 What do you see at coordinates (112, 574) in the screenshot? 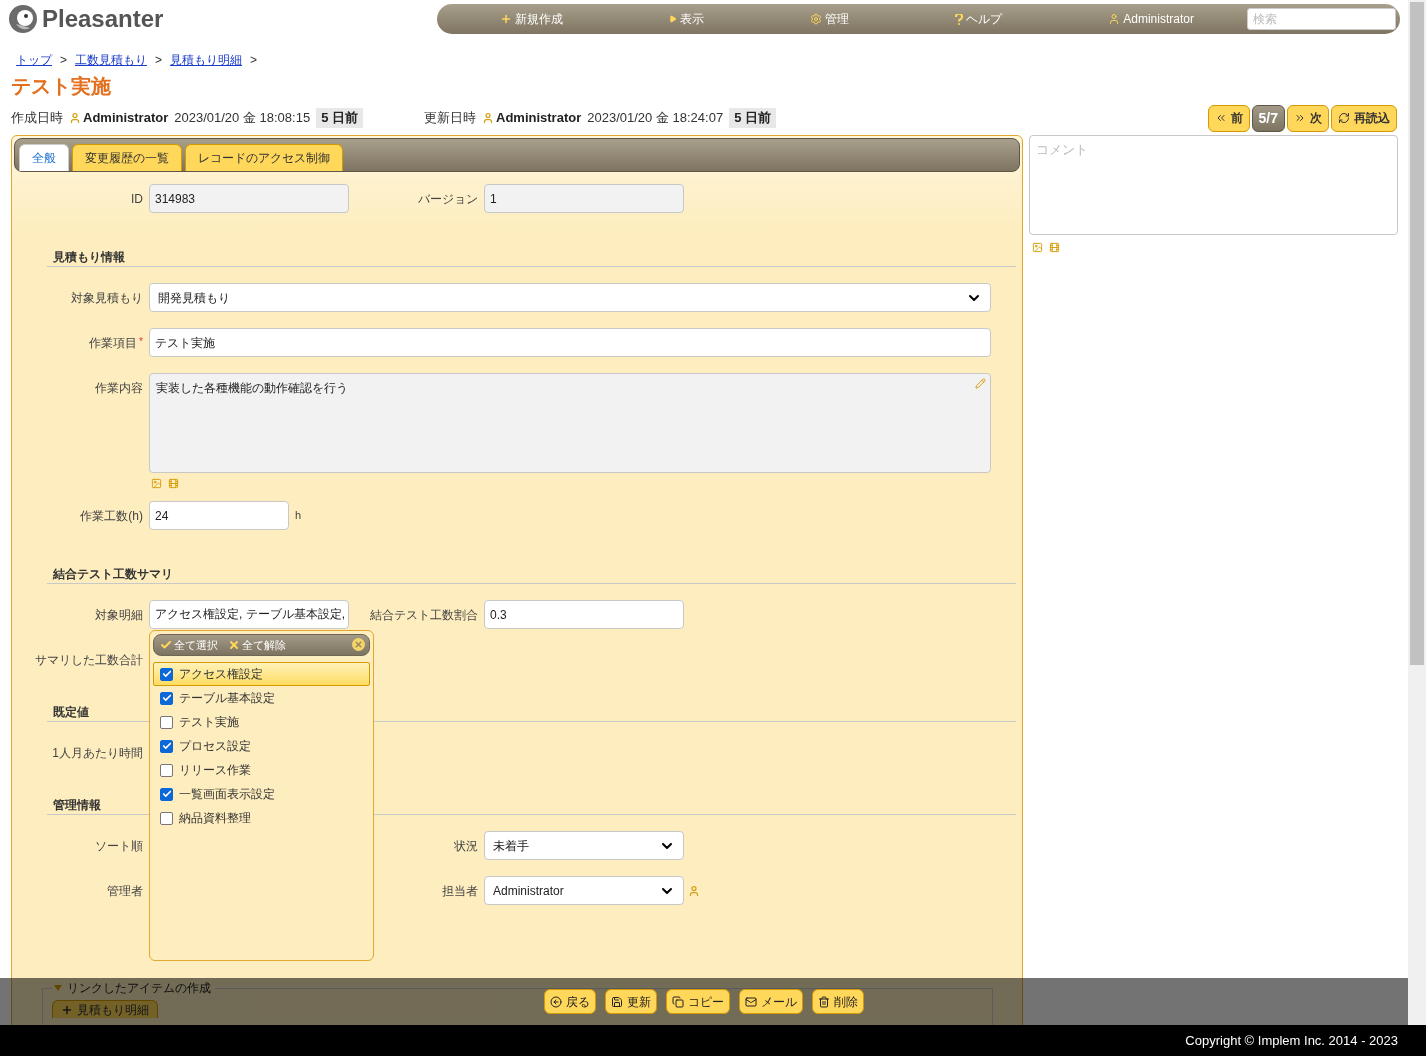
I see `section-heading: 結合テスト工数サマリ` at bounding box center [112, 574].